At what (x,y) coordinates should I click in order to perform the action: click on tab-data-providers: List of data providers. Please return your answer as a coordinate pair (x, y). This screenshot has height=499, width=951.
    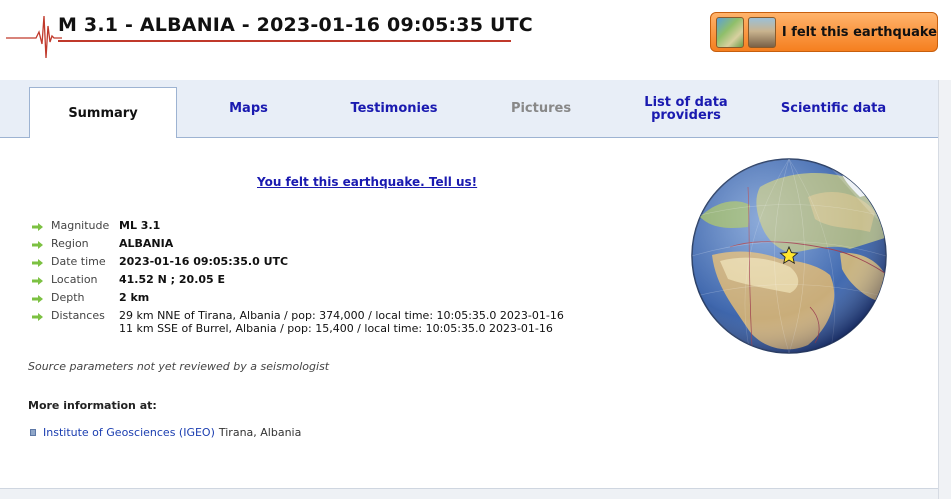
    Looking at the image, I should click on (686, 108).